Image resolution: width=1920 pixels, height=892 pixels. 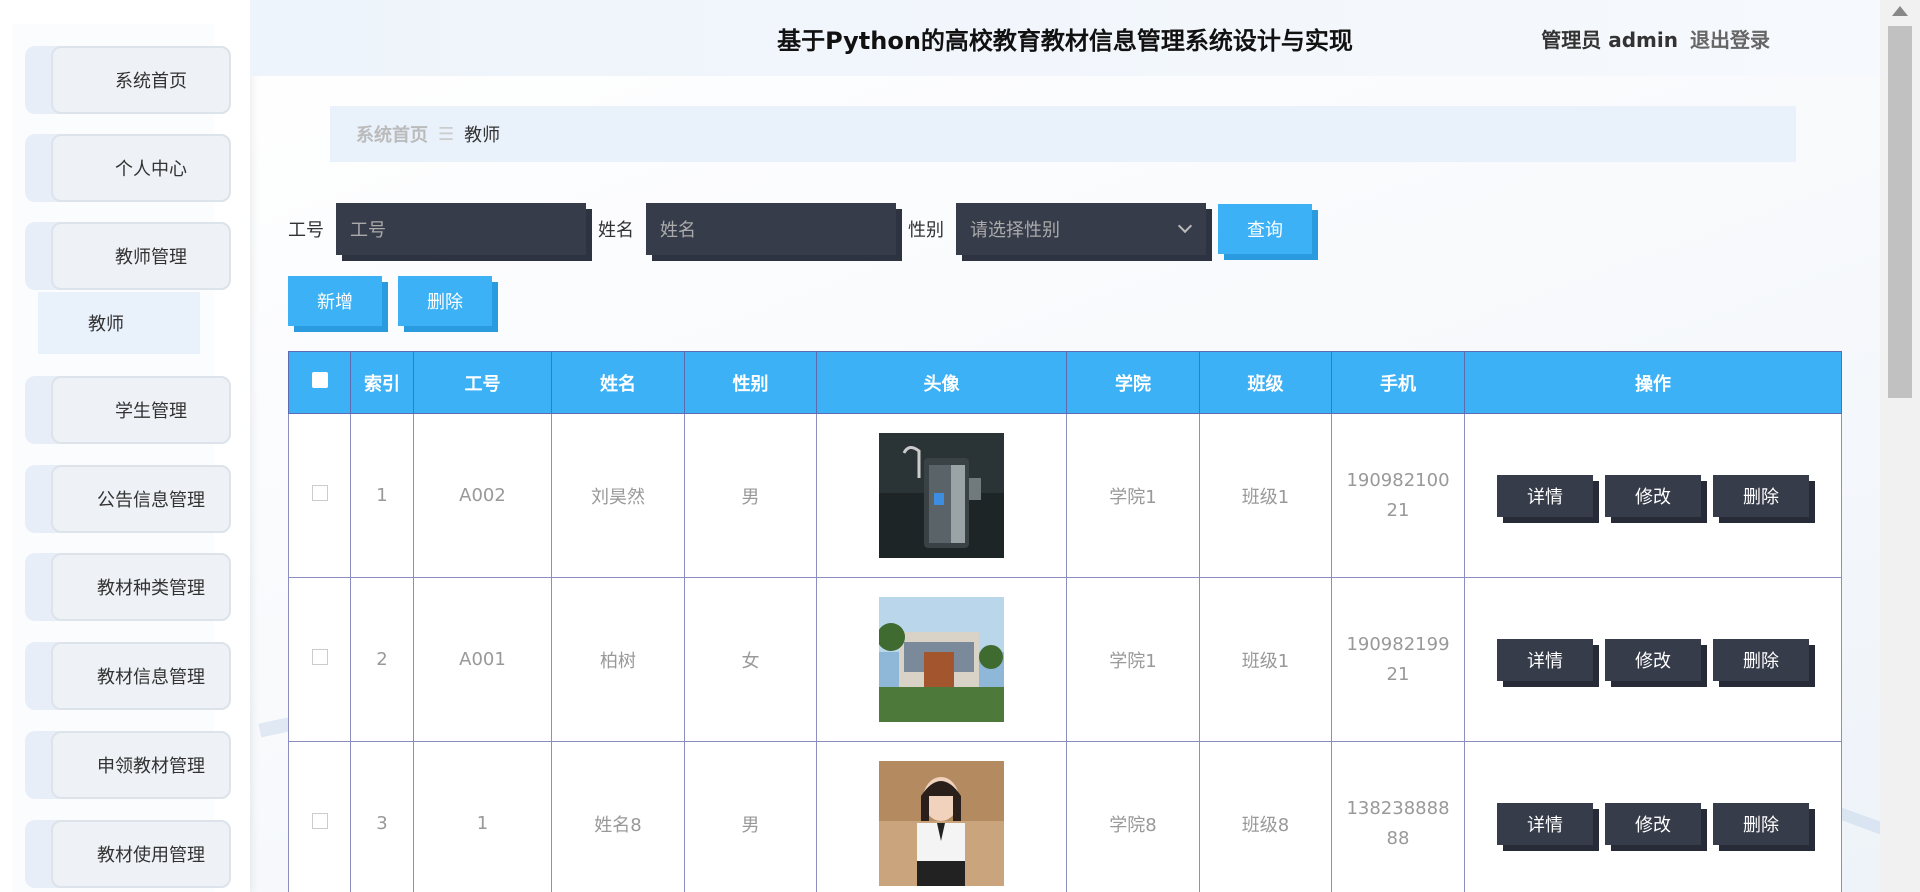 I want to click on sidebar-subitem-teacher: 教师, so click(x=119, y=323).